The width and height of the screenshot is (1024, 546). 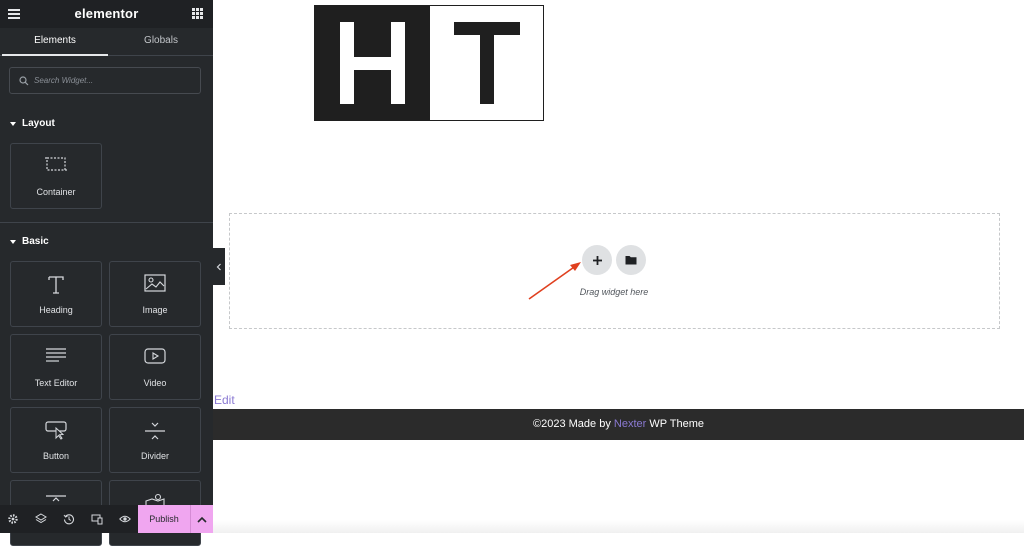 I want to click on footer-text: ©2023 Made by, so click(x=573, y=424).